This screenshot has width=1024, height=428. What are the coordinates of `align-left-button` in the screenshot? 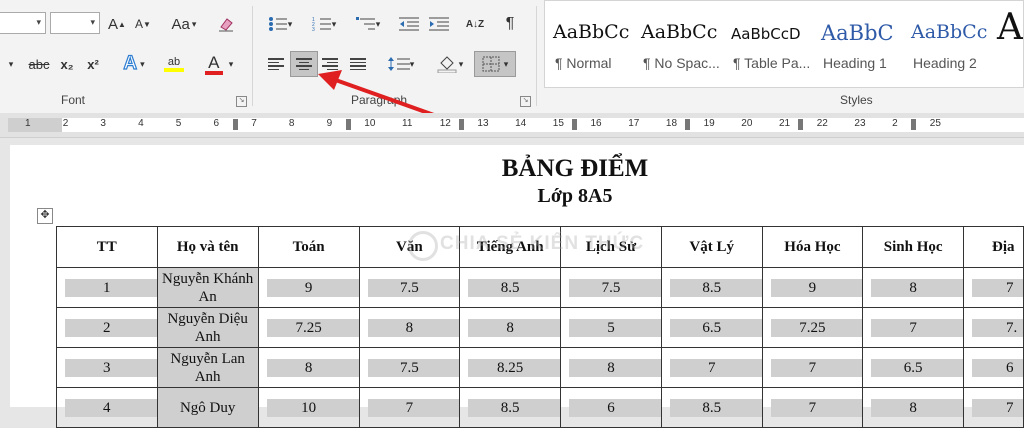 It's located at (276, 64).